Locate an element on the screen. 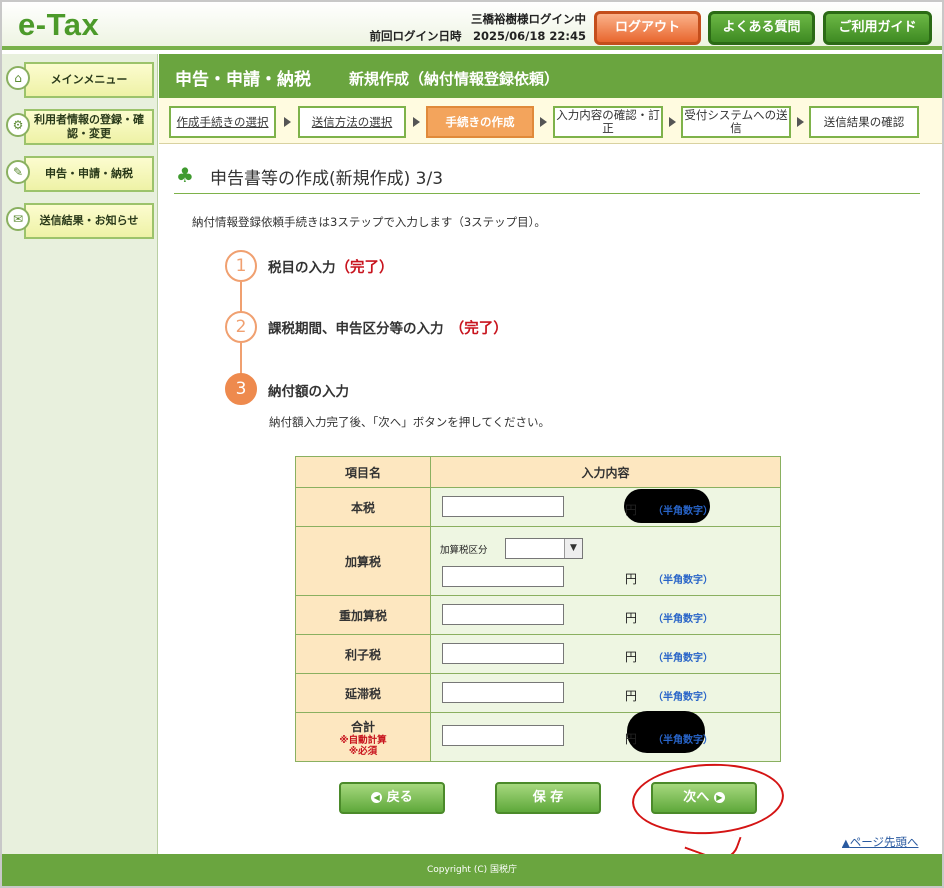 The image size is (944, 888). user-settings-icon: ⚙ is located at coordinates (18, 125).